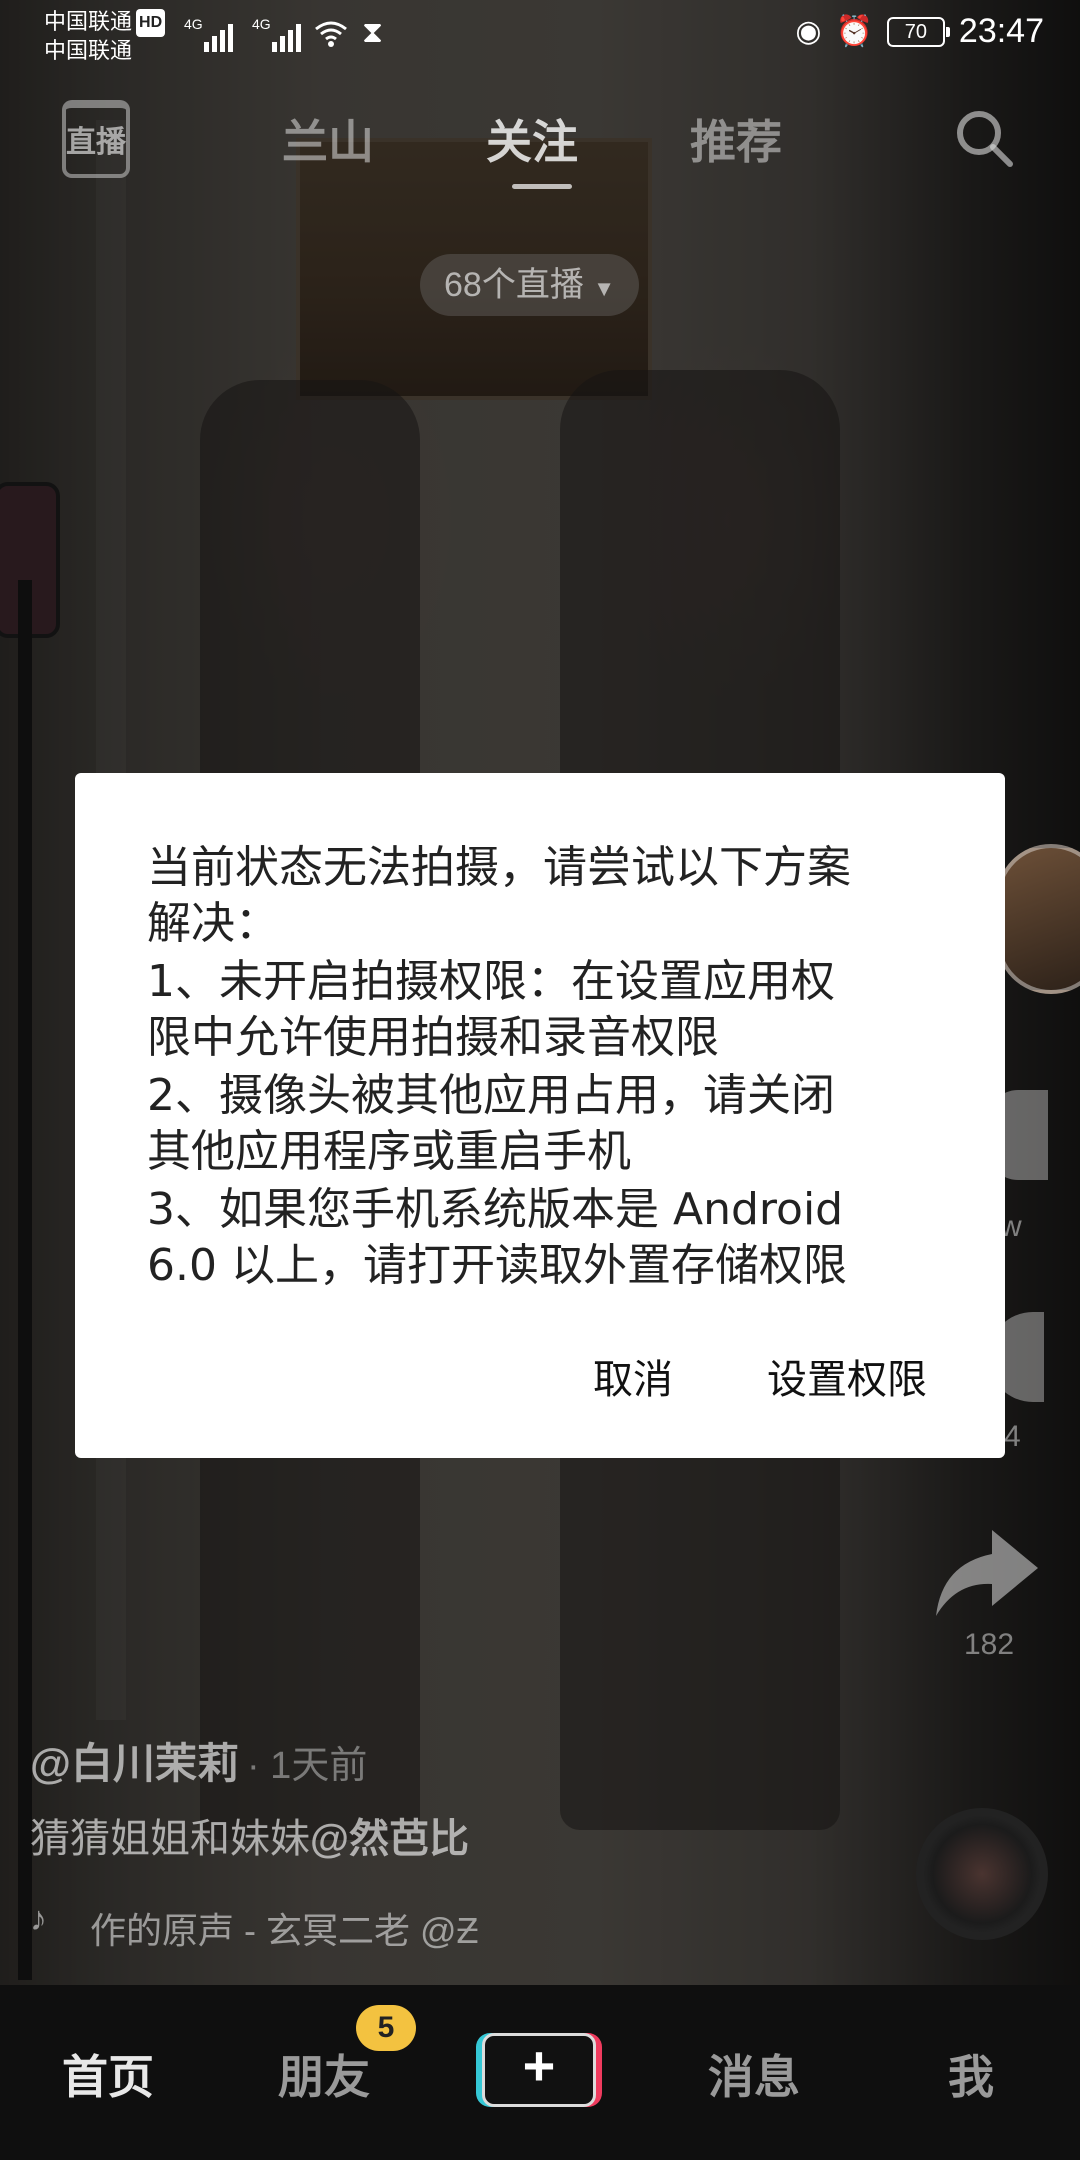 The height and width of the screenshot is (2160, 1080). What do you see at coordinates (989, 1644) in the screenshot?
I see `share-count: 182` at bounding box center [989, 1644].